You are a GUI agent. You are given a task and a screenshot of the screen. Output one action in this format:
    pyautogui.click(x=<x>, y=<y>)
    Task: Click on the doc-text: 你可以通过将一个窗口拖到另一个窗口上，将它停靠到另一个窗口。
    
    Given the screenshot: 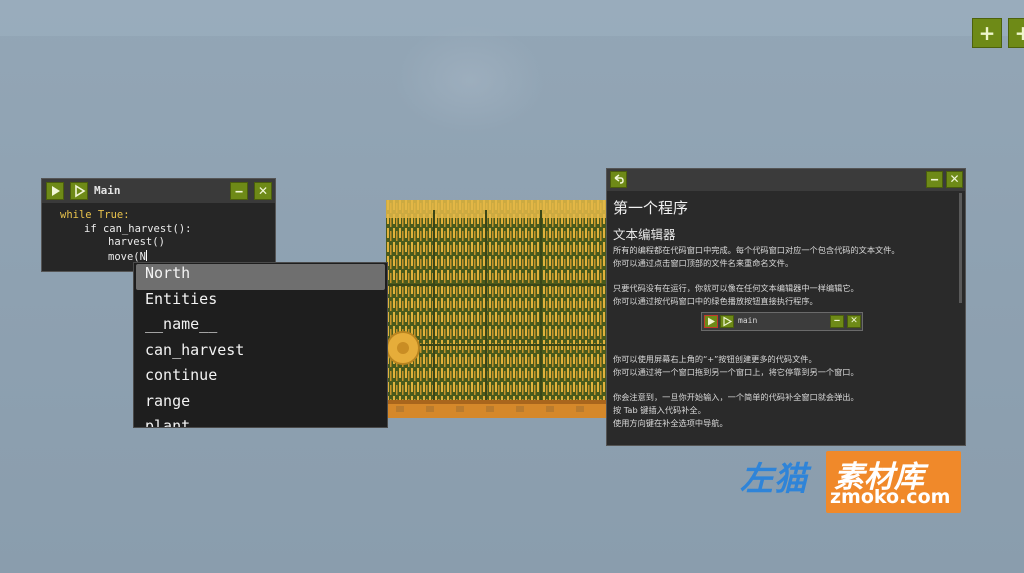 What is the action you would take?
    pyautogui.click(x=736, y=372)
    